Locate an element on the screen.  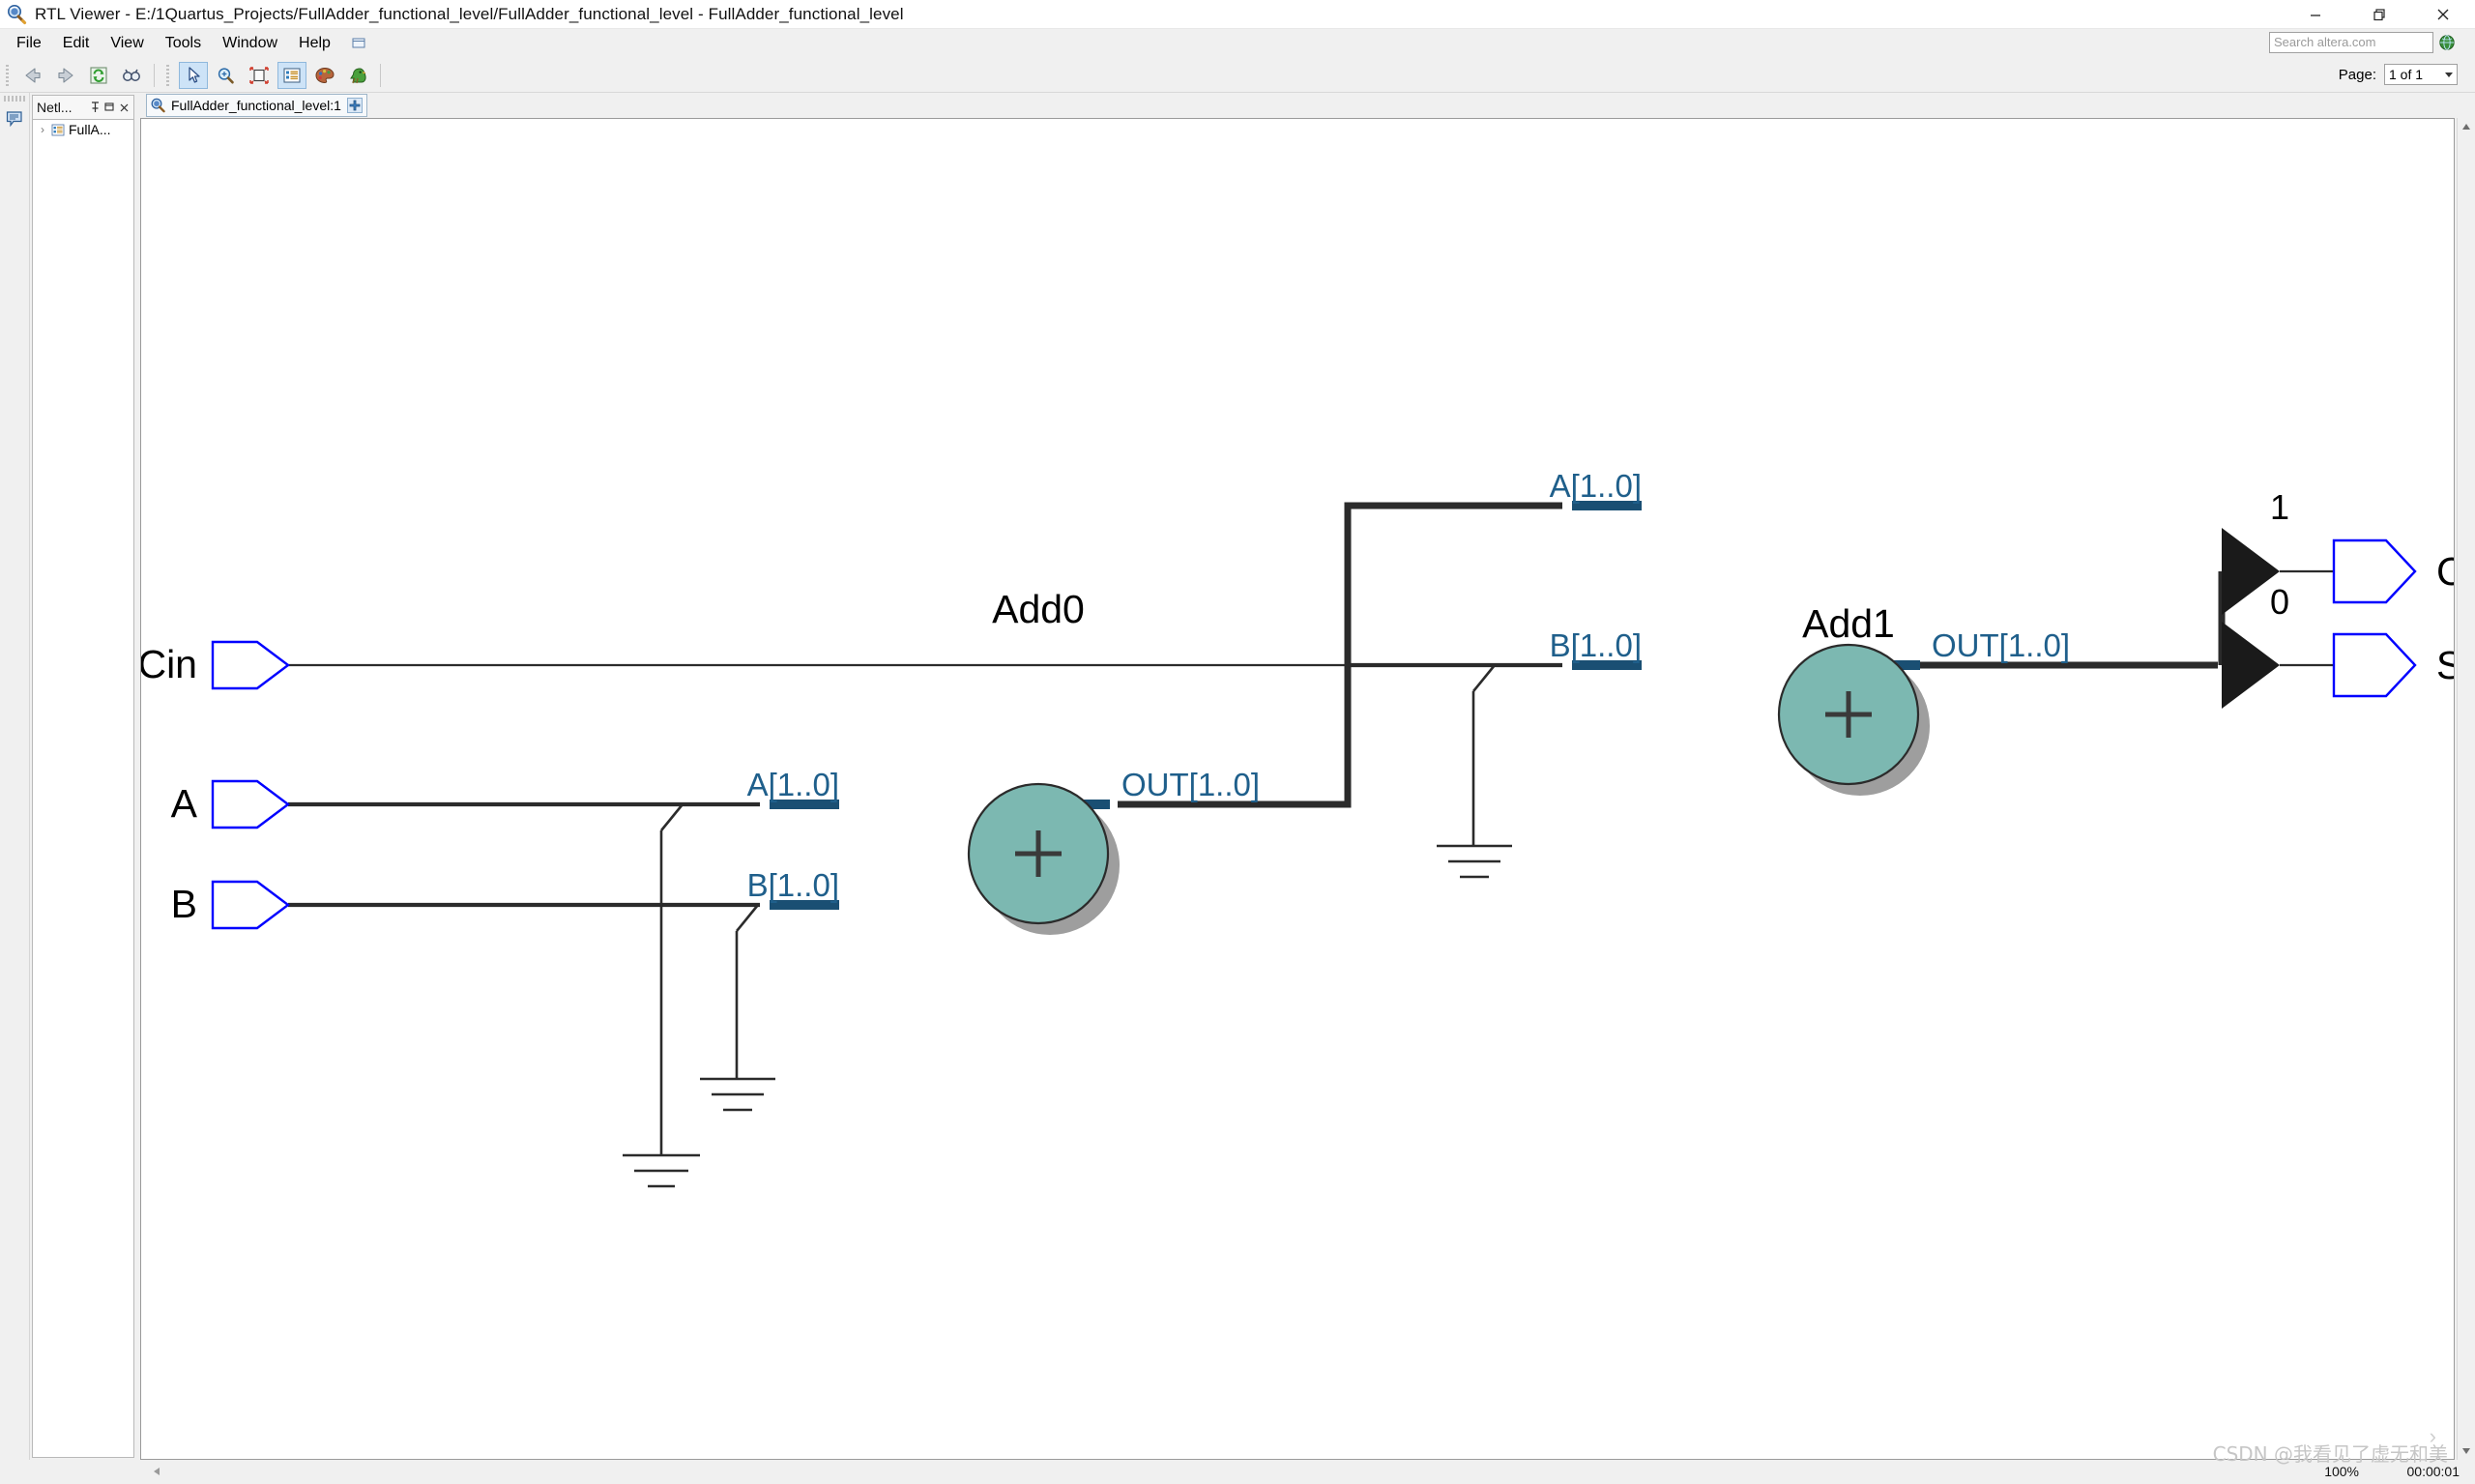
watermark-caret: › is located at coordinates (2432, 1436).